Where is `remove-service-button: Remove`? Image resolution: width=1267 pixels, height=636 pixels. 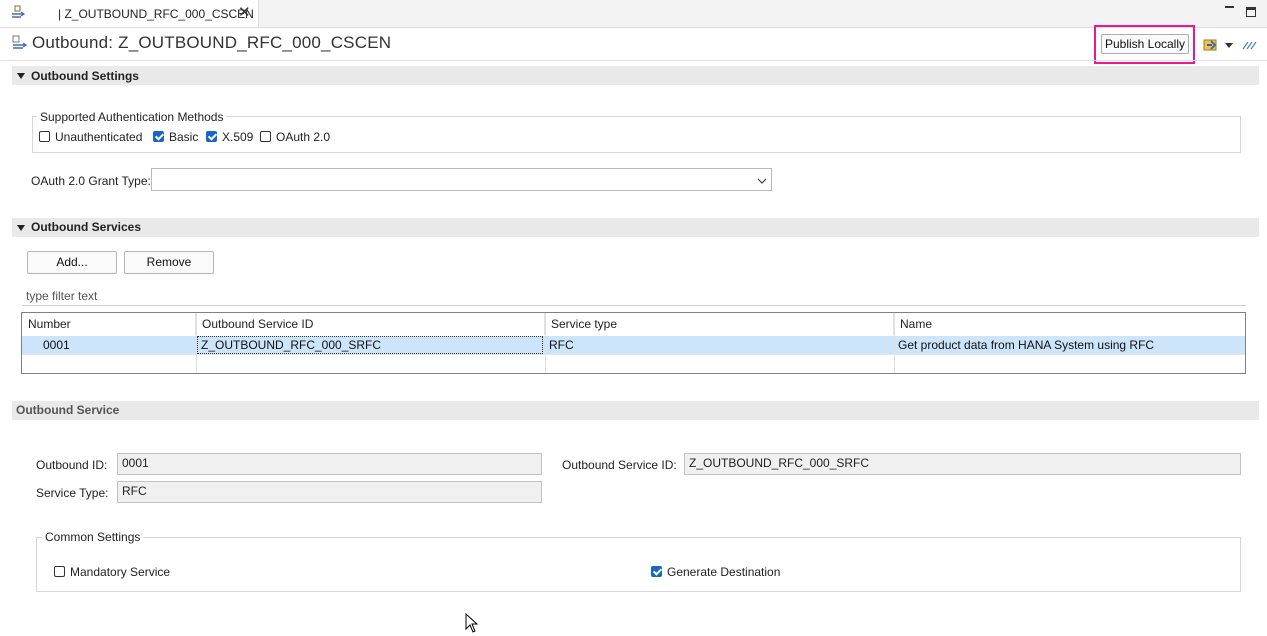 remove-service-button: Remove is located at coordinates (169, 262).